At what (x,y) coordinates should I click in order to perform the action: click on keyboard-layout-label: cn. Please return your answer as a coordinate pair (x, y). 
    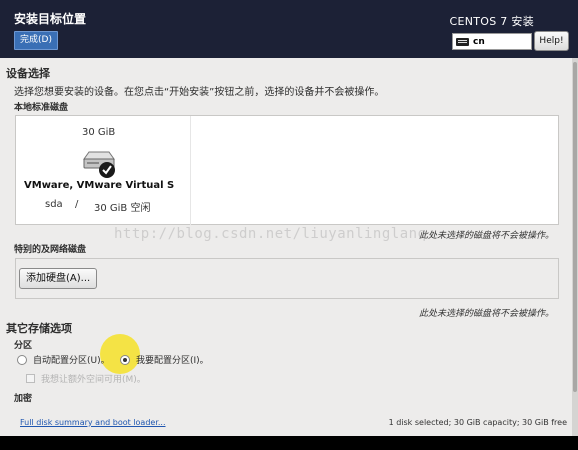
    Looking at the image, I should click on (479, 41).